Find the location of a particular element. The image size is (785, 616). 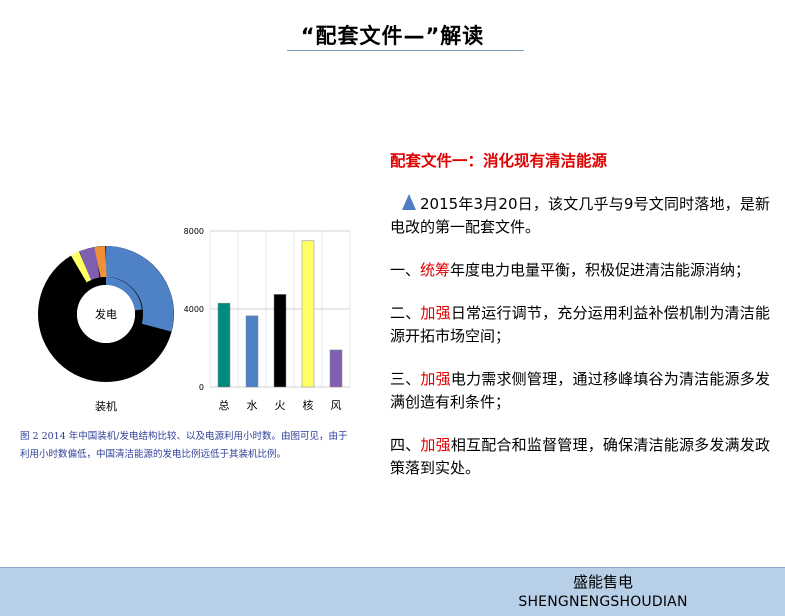

donut-outer-wind is located at coordinates (90, 266).